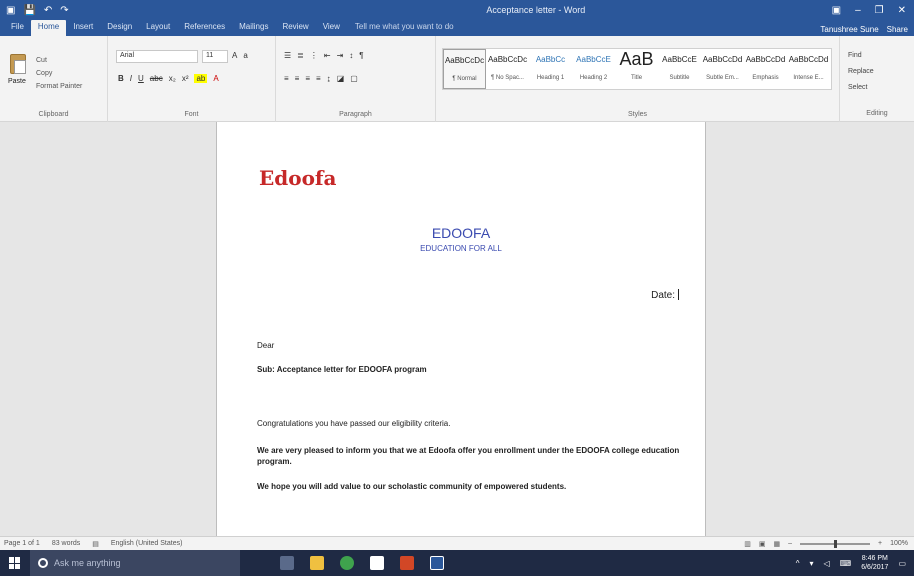 This screenshot has height=576, width=914. I want to click on copy-button: Copy, so click(59, 73).